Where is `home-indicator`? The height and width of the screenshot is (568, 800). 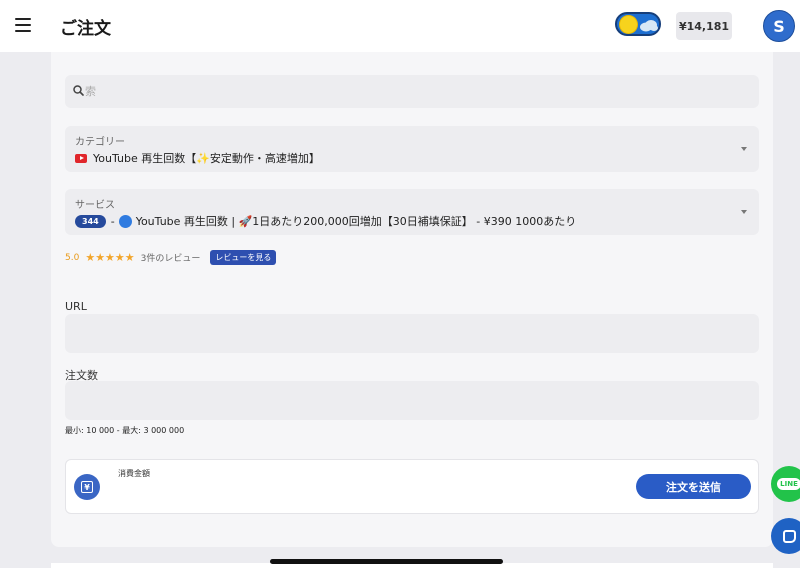
home-indicator is located at coordinates (386, 561).